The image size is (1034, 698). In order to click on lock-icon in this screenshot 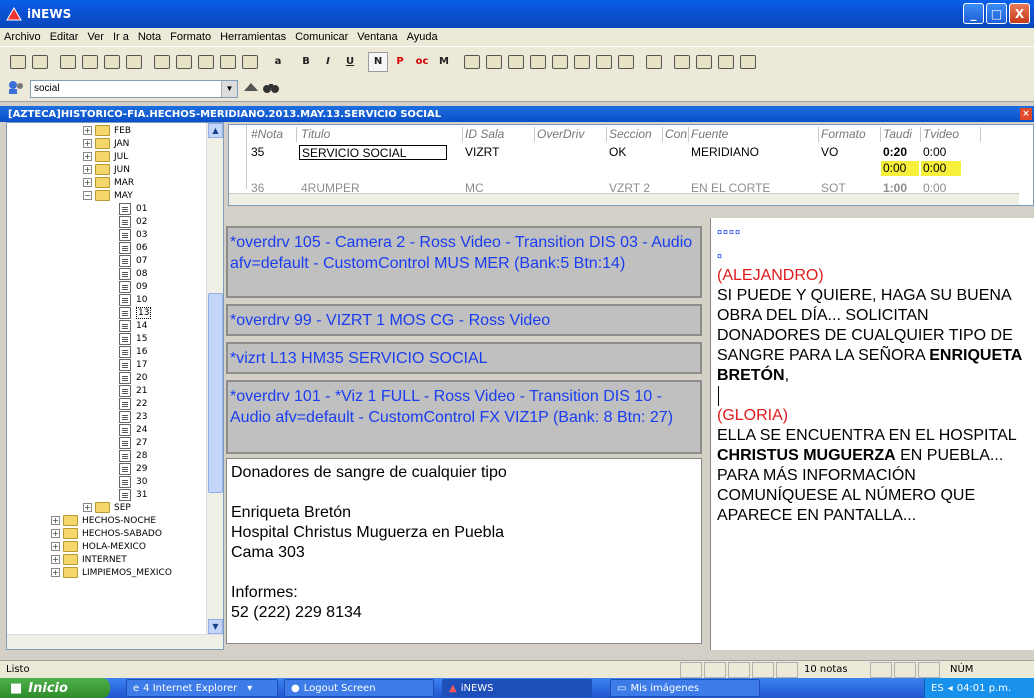, I will do `click(250, 62)`.